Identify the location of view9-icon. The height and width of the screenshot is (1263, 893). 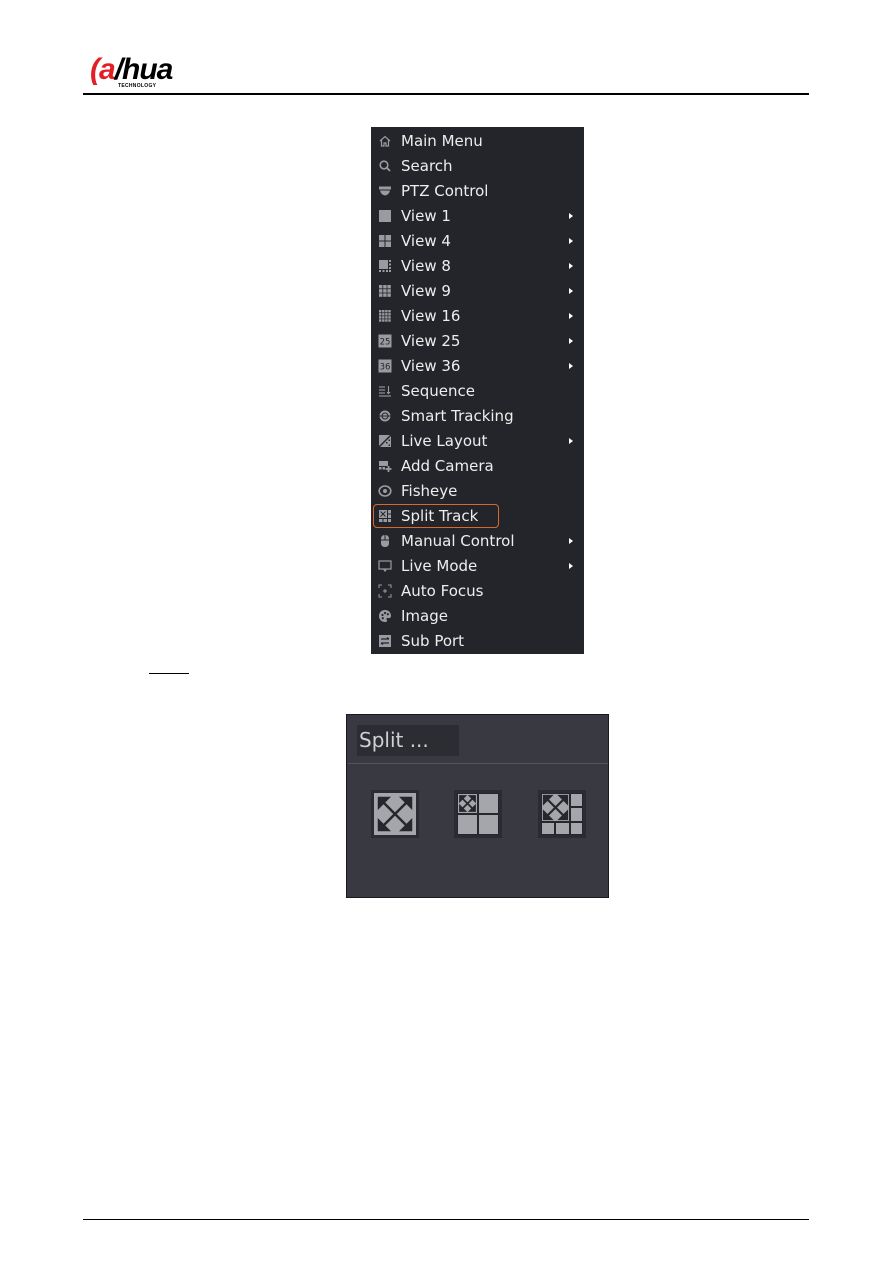
(385, 291).